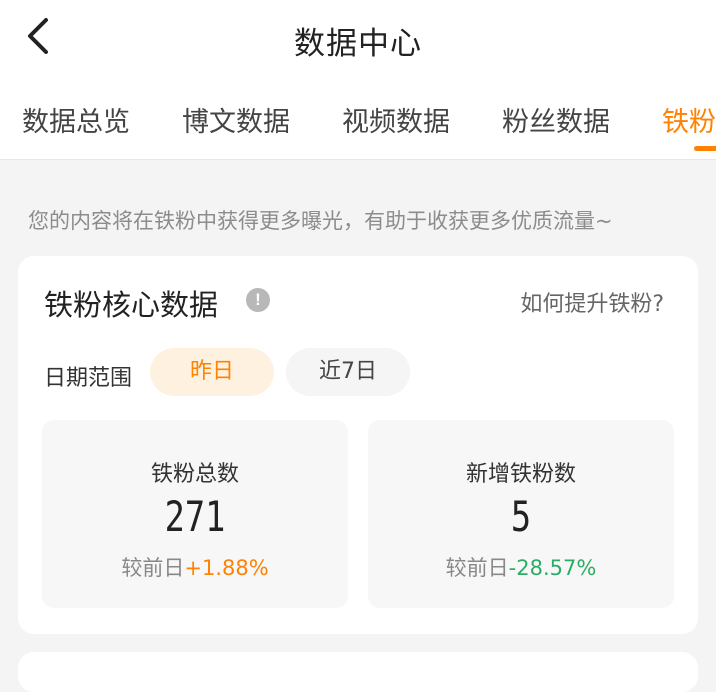  I want to click on stat-compare: 较前日+1.88%, so click(195, 567).